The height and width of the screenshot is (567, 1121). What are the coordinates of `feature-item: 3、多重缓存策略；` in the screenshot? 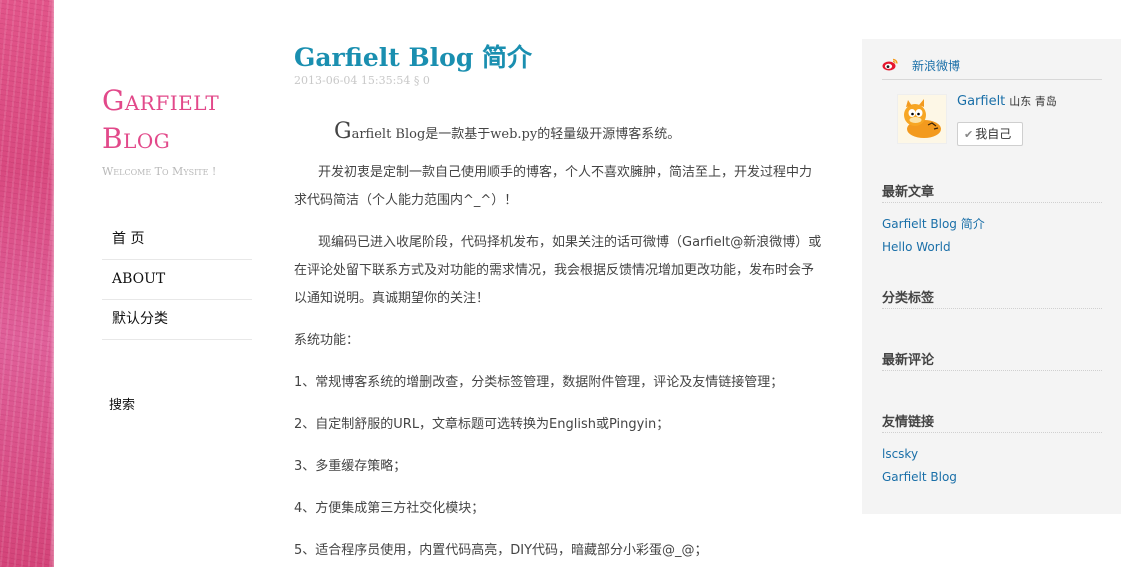 It's located at (350, 466).